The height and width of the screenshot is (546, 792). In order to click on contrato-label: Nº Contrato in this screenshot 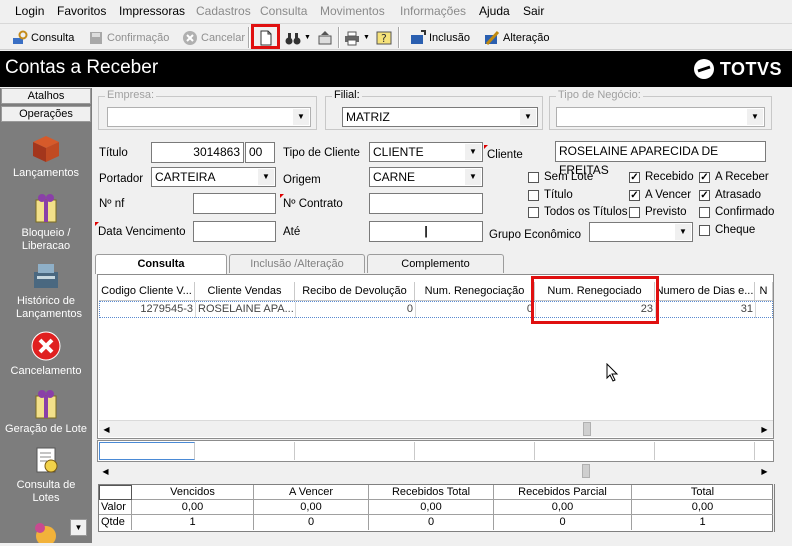, I will do `click(313, 204)`.